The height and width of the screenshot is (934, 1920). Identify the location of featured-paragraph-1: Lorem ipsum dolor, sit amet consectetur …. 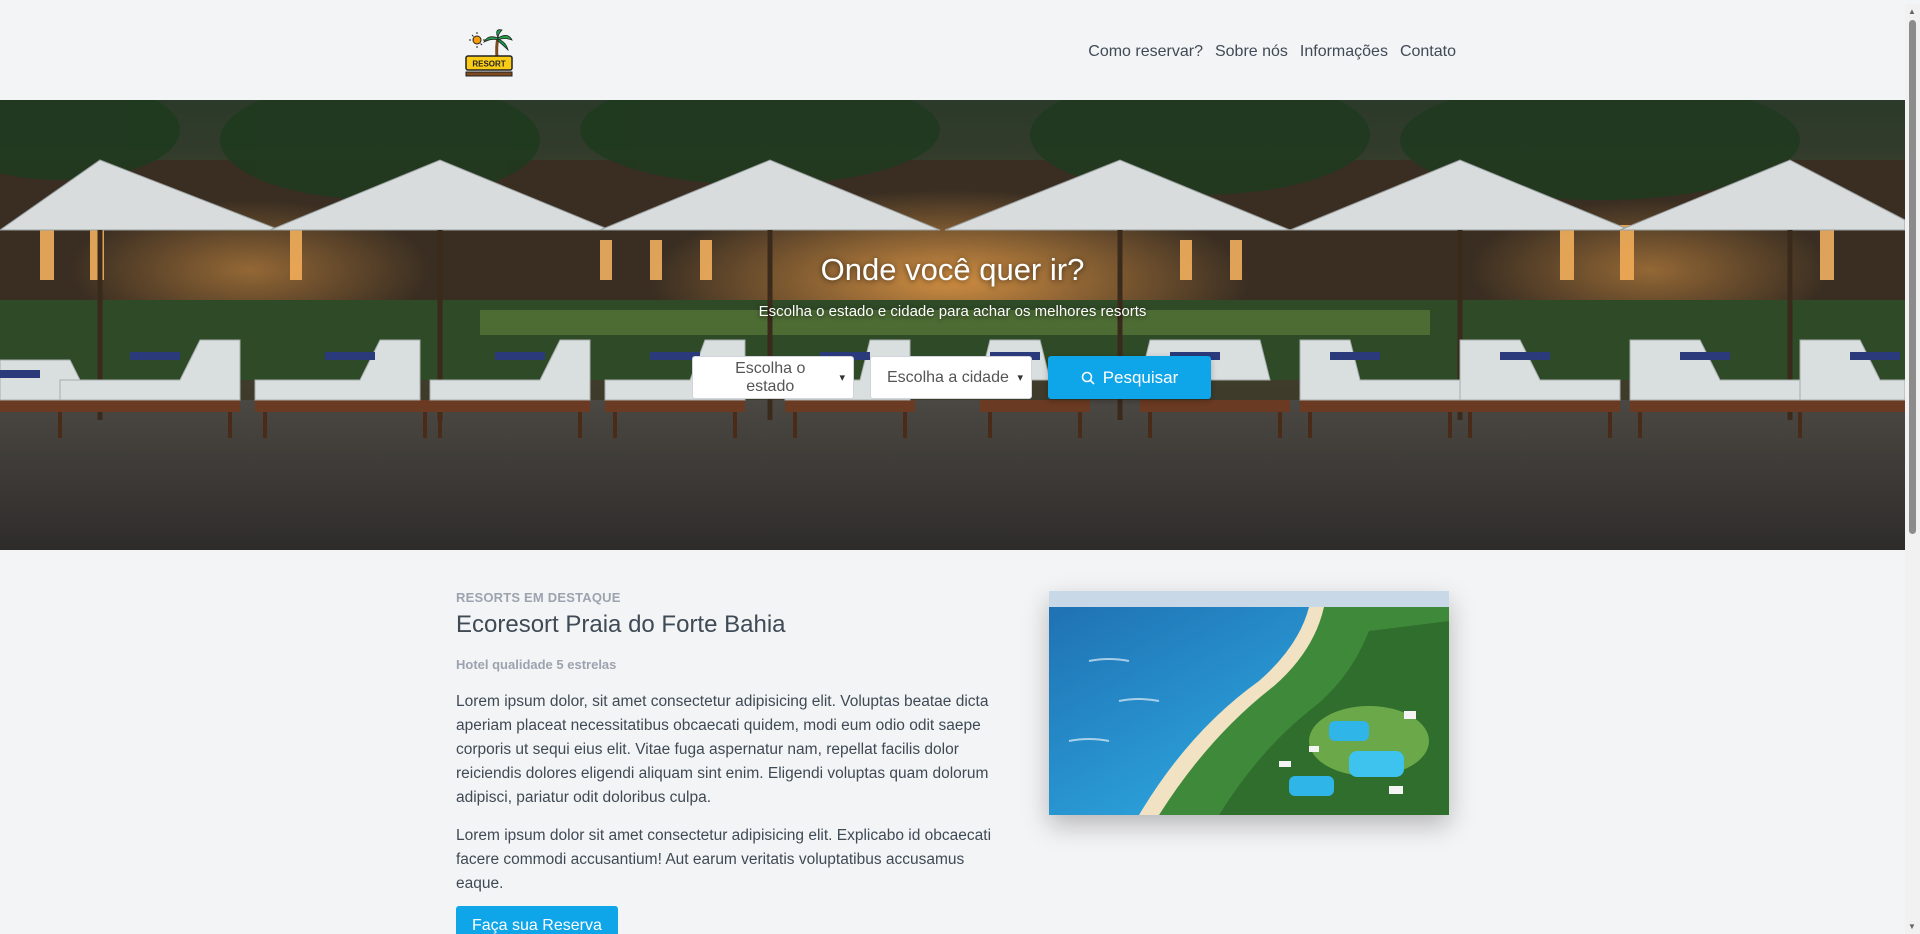
(722, 749).